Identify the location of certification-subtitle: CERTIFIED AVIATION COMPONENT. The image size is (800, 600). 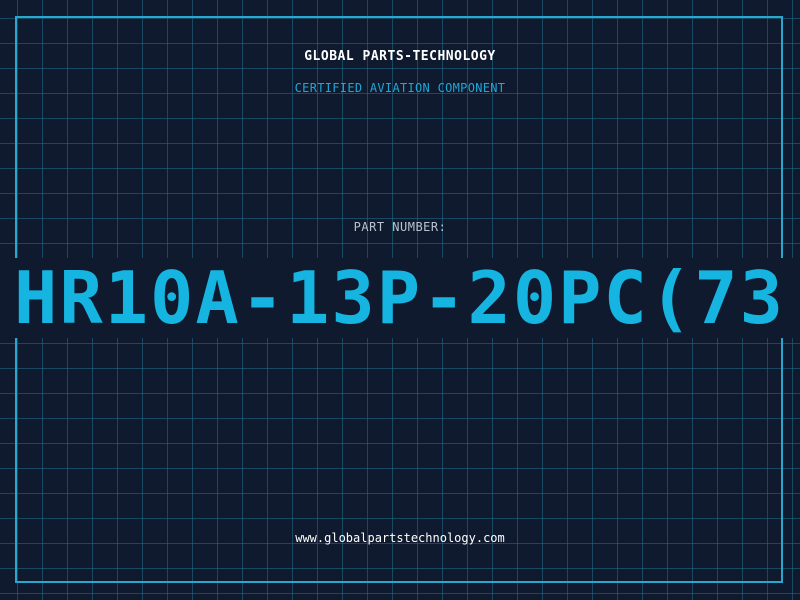
(400, 88).